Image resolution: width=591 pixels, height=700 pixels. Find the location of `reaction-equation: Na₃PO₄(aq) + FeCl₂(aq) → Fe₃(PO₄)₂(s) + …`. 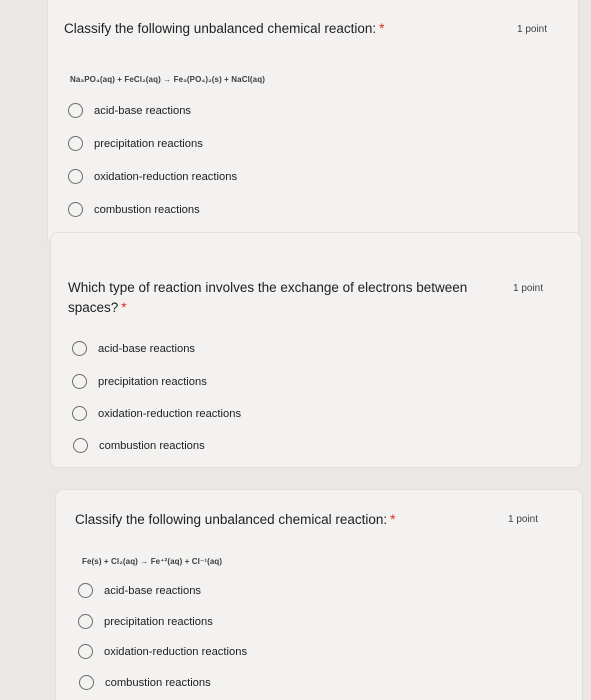

reaction-equation: Na₃PO₄(aq) + FeCl₂(aq) → Fe₃(PO₄)₂(s) + … is located at coordinates (167, 79).